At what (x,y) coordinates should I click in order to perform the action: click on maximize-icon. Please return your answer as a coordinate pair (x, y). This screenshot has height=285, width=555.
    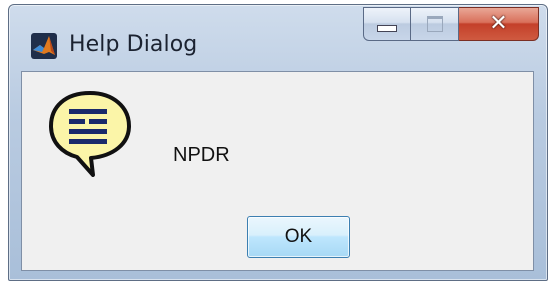
    Looking at the image, I should click on (434, 24).